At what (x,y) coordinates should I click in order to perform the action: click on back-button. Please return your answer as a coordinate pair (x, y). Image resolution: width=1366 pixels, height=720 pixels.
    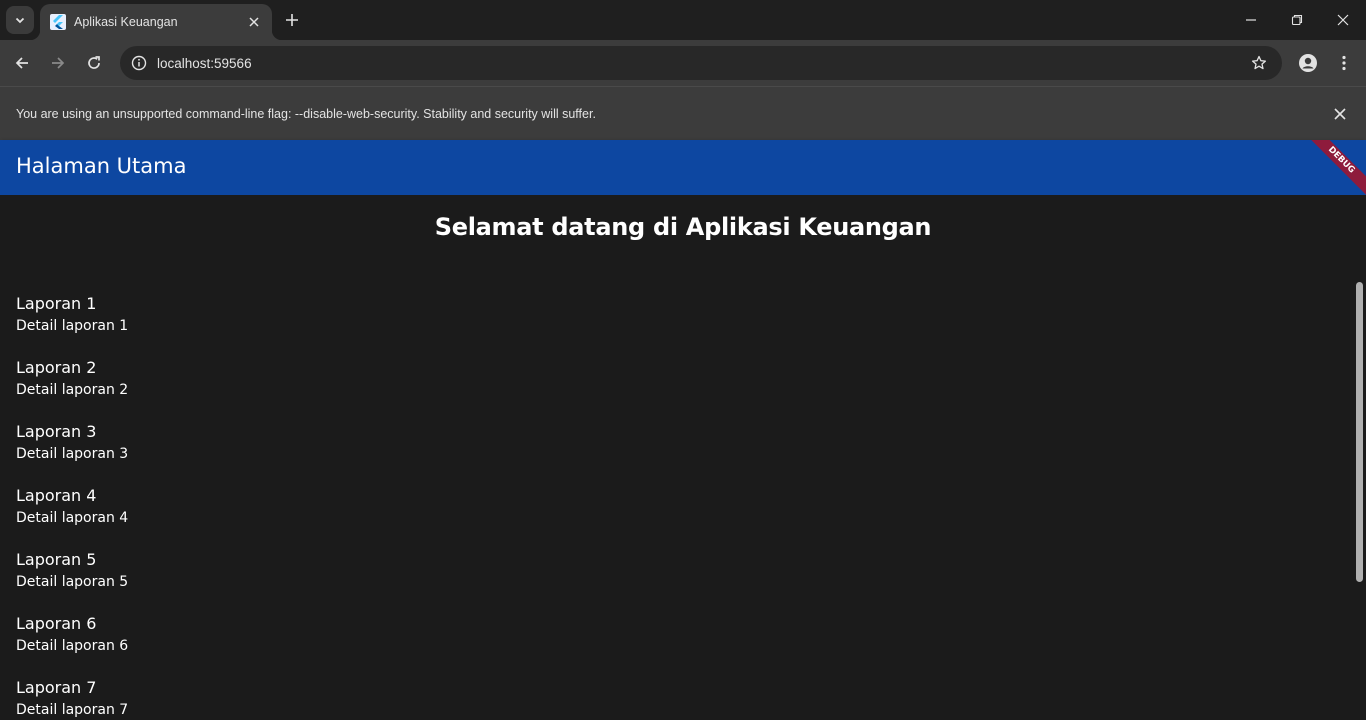
    Looking at the image, I should click on (22, 63).